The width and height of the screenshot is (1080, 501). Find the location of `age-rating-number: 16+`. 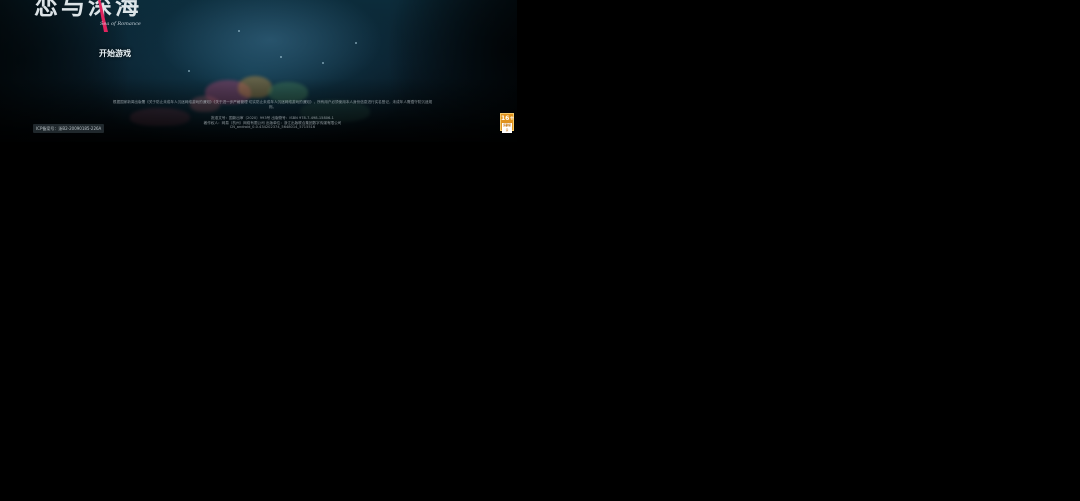

age-rating-number: 16+ is located at coordinates (508, 118).